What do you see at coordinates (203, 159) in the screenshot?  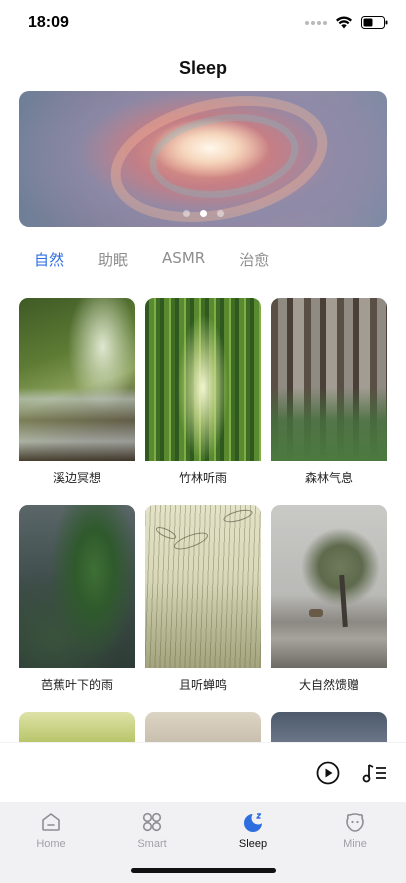 I see `featured-banner` at bounding box center [203, 159].